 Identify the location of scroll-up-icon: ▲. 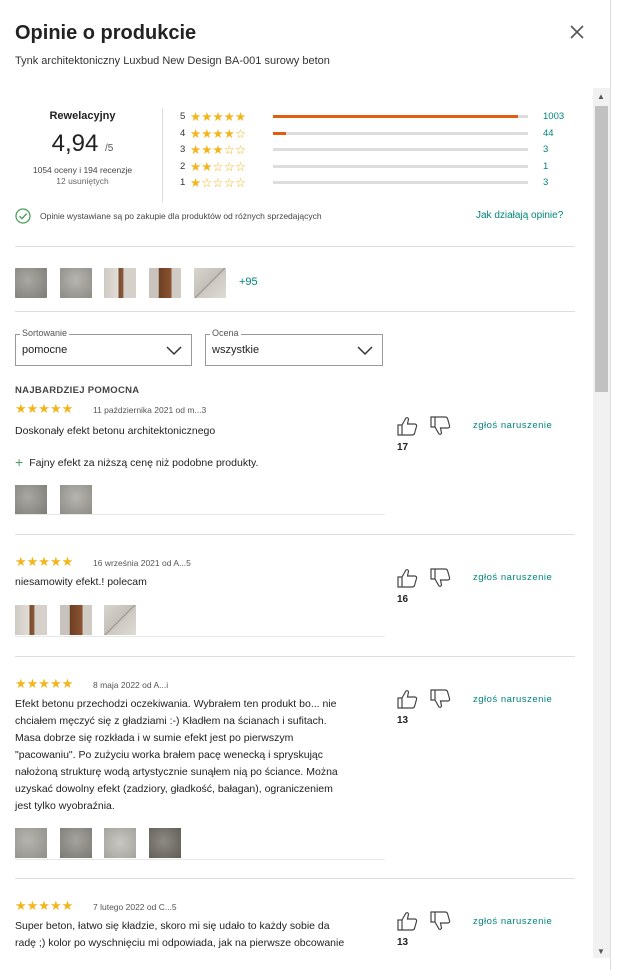
(601, 96).